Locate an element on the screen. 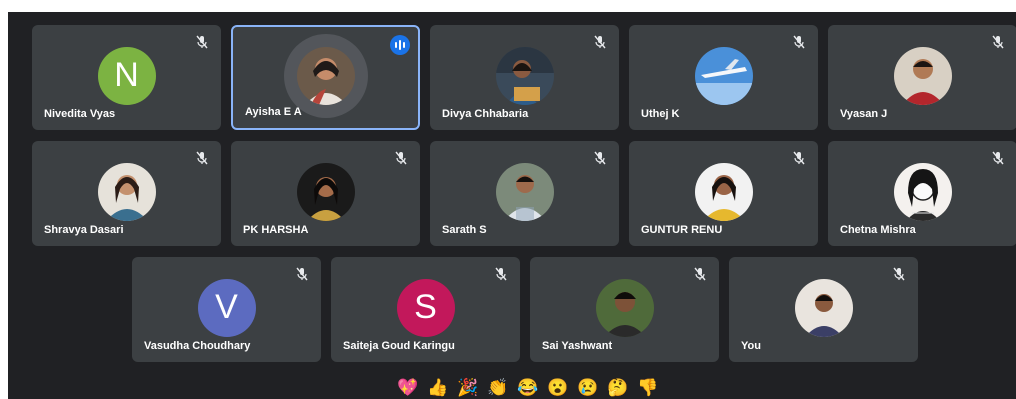  participant-tile: V Vasudha Choudhary is located at coordinates (226, 309).